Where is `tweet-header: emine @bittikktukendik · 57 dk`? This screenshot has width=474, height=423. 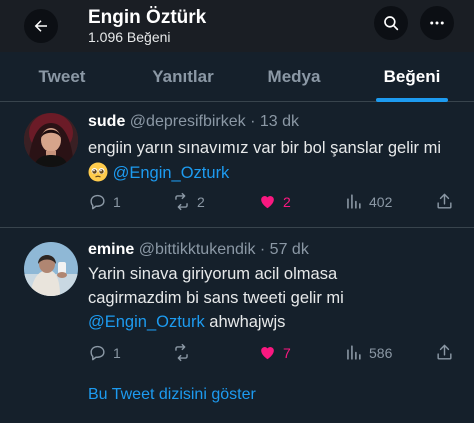
tweet-header: emine @bittikktukendik · 57 dk is located at coordinates (198, 250).